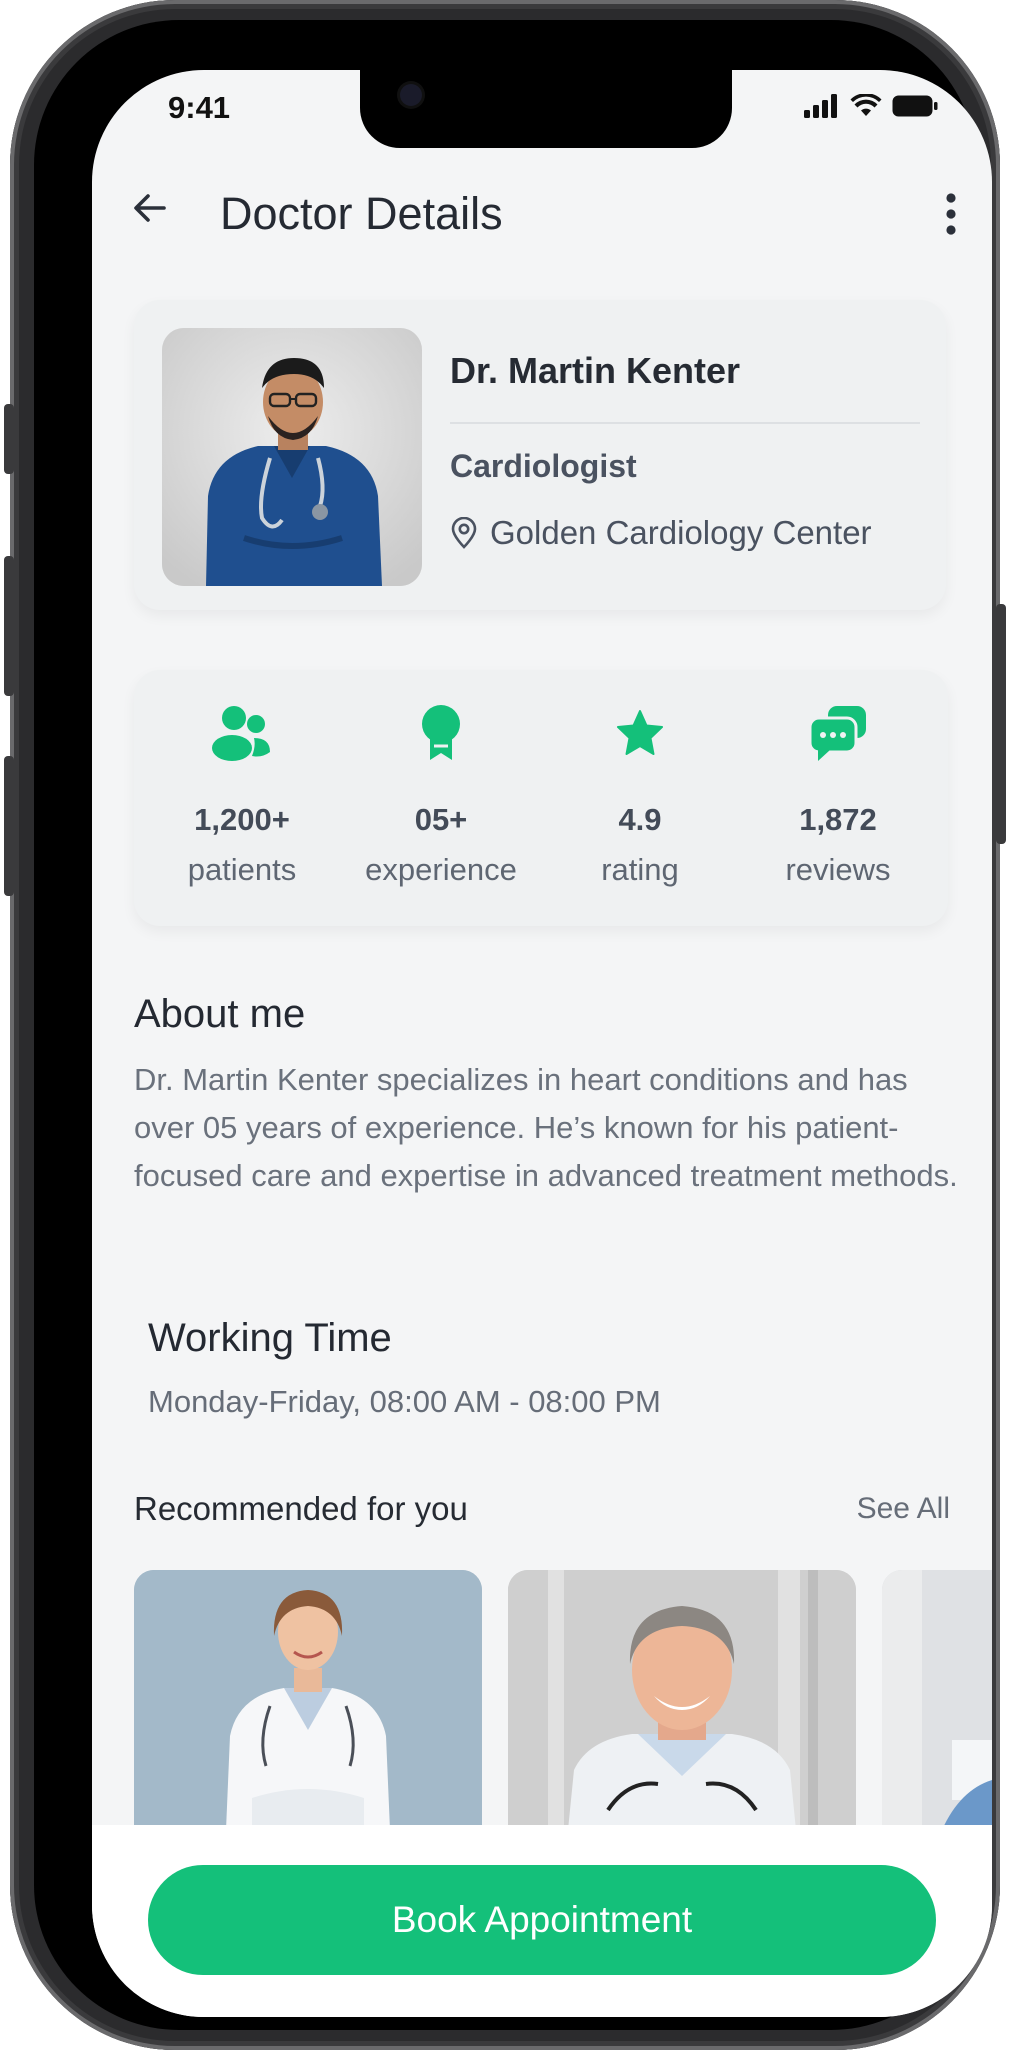 The image size is (1012, 2050). Describe the element at coordinates (837, 733) in the screenshot. I see `chat-bubbles-icon` at that location.